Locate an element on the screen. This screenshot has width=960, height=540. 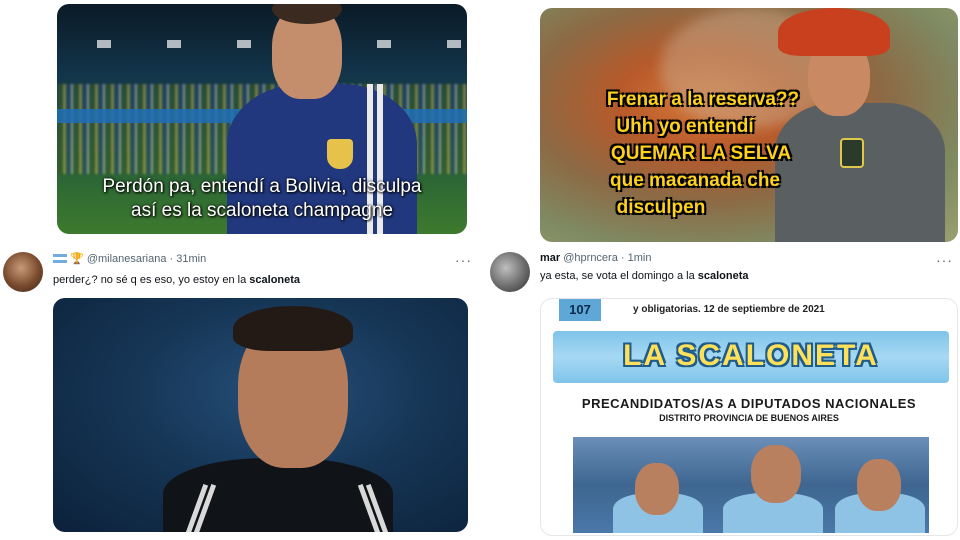
meme-caption-line-3: QUEMAR LA SELVA is located at coordinates (701, 153).